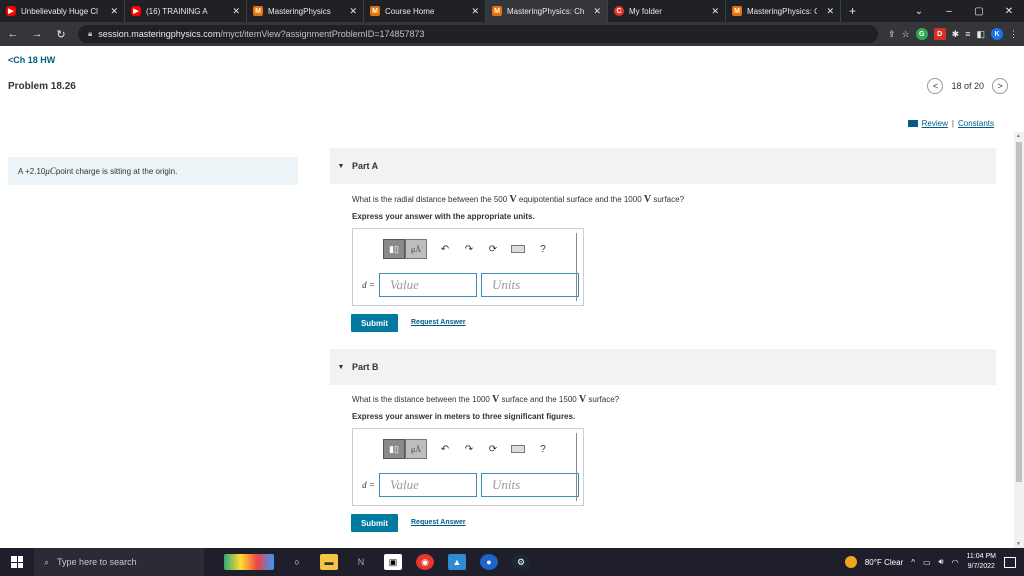  I want to click on menu-kebab-icon: ⋮, so click(1013, 34).